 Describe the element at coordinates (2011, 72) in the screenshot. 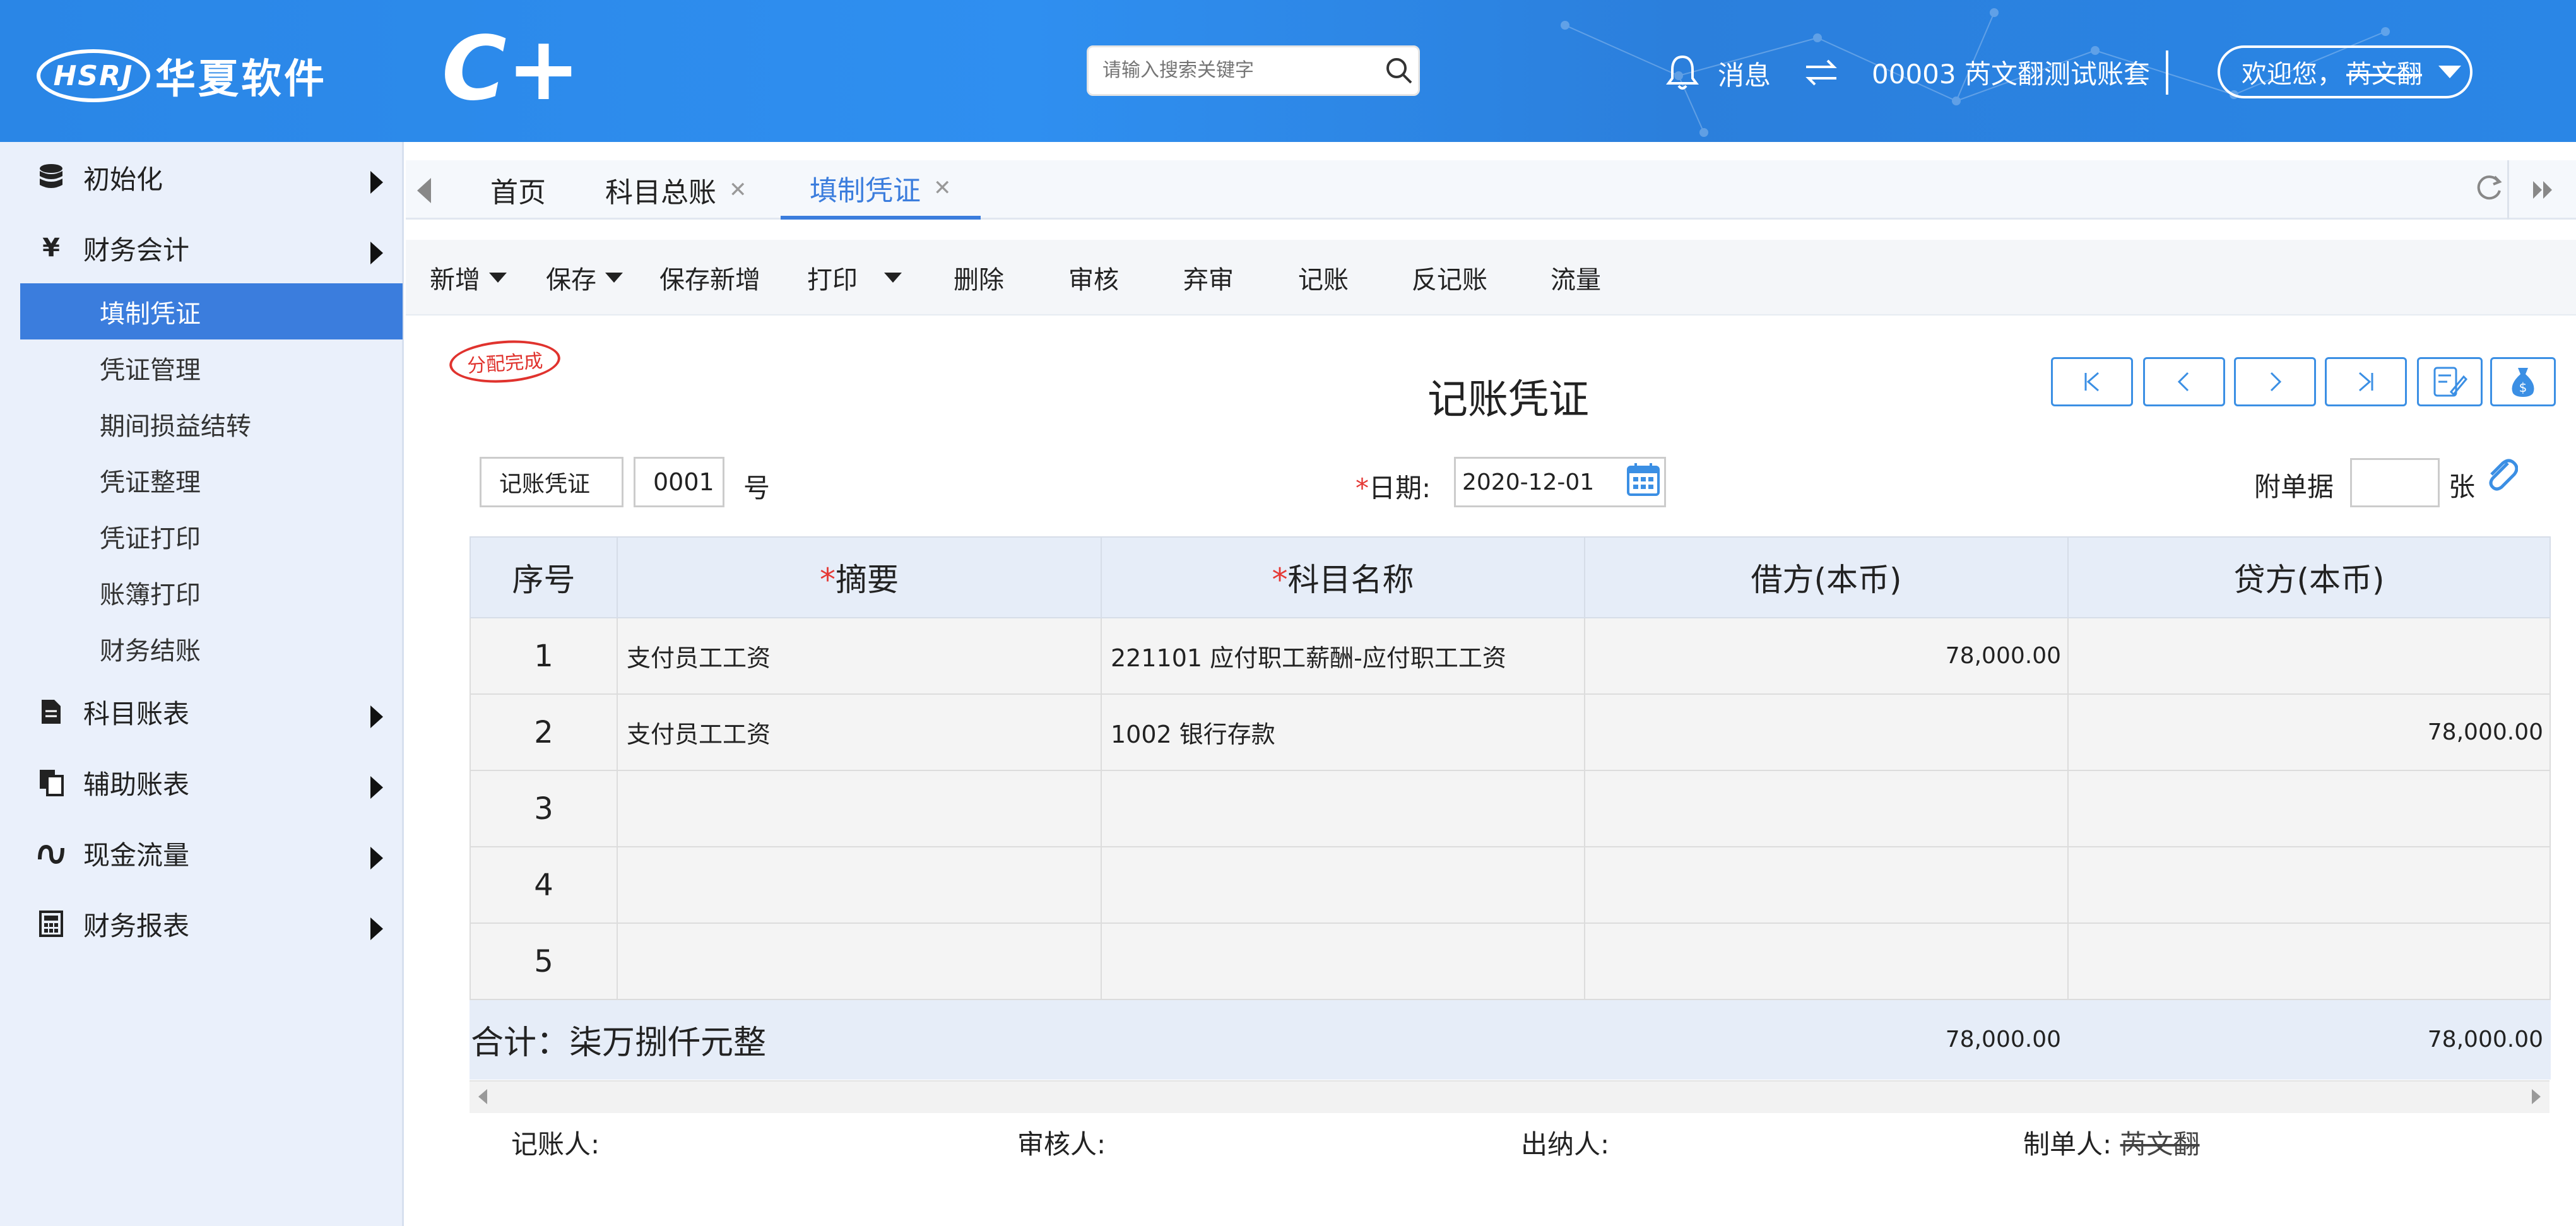

I see `account-set-label: 00003 芮文翻测试账套` at that location.